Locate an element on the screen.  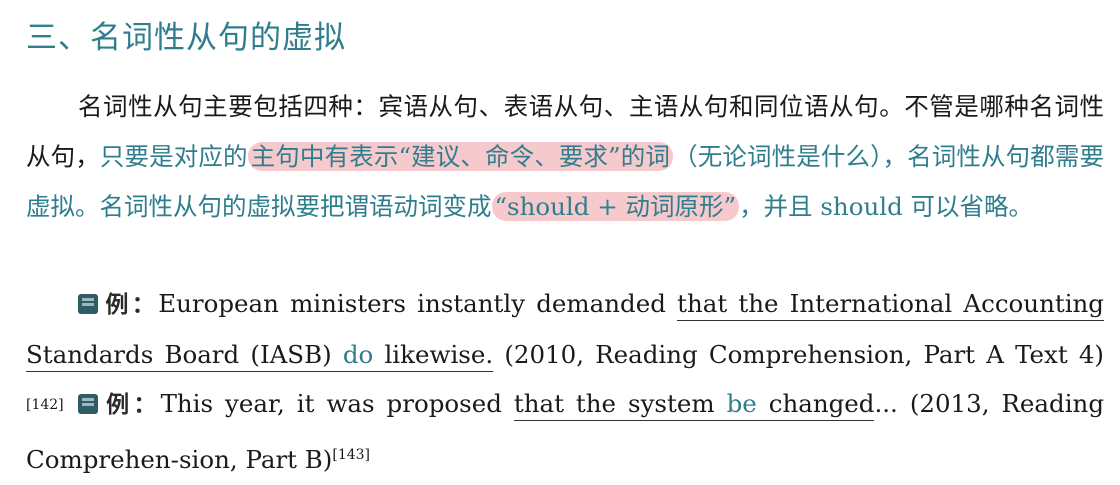
reference-number: [143] is located at coordinates (351, 455).